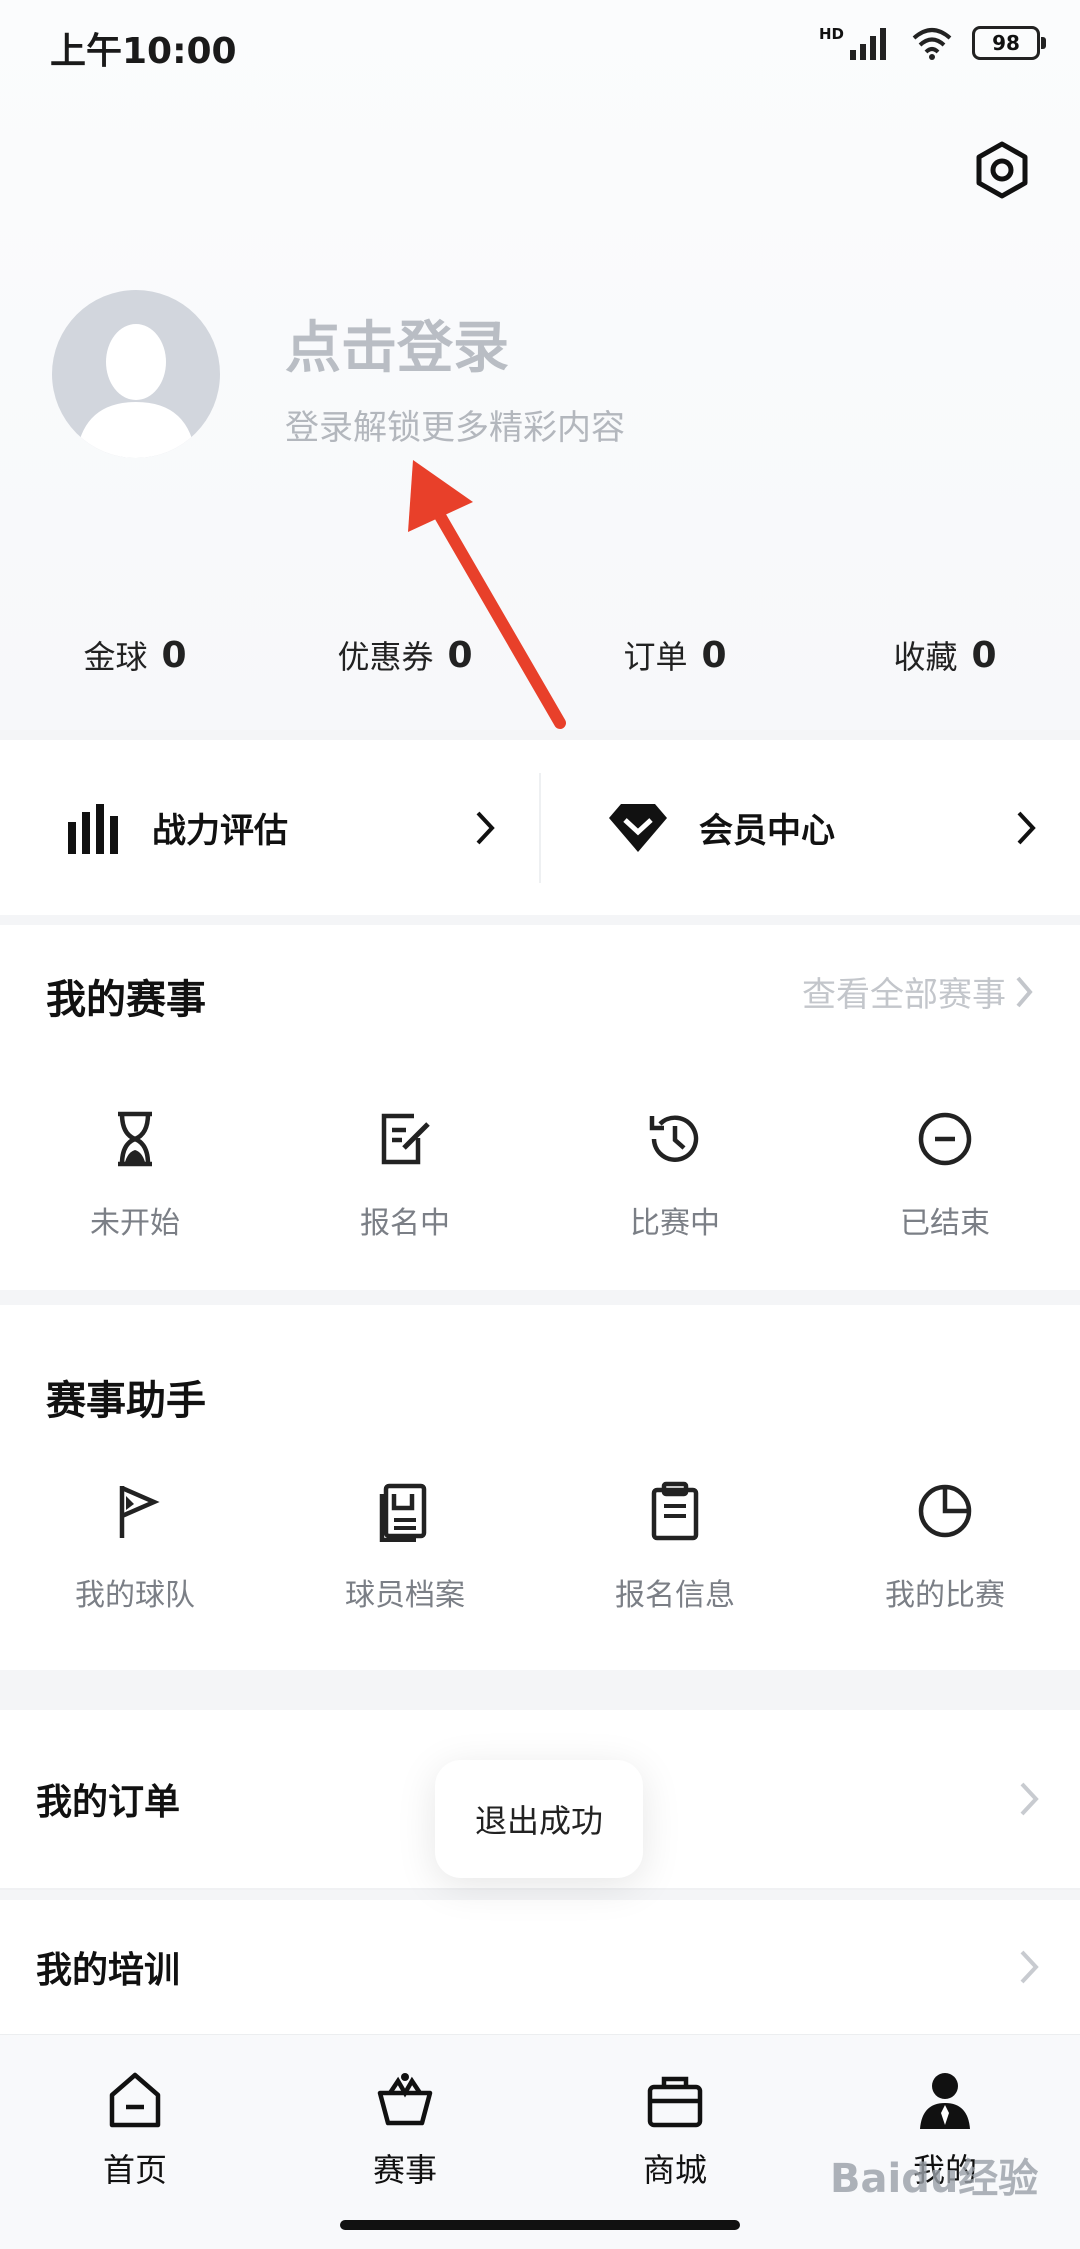 This screenshot has height=2249, width=1080. Describe the element at coordinates (93, 828) in the screenshot. I see `bar-chart-icon` at that location.